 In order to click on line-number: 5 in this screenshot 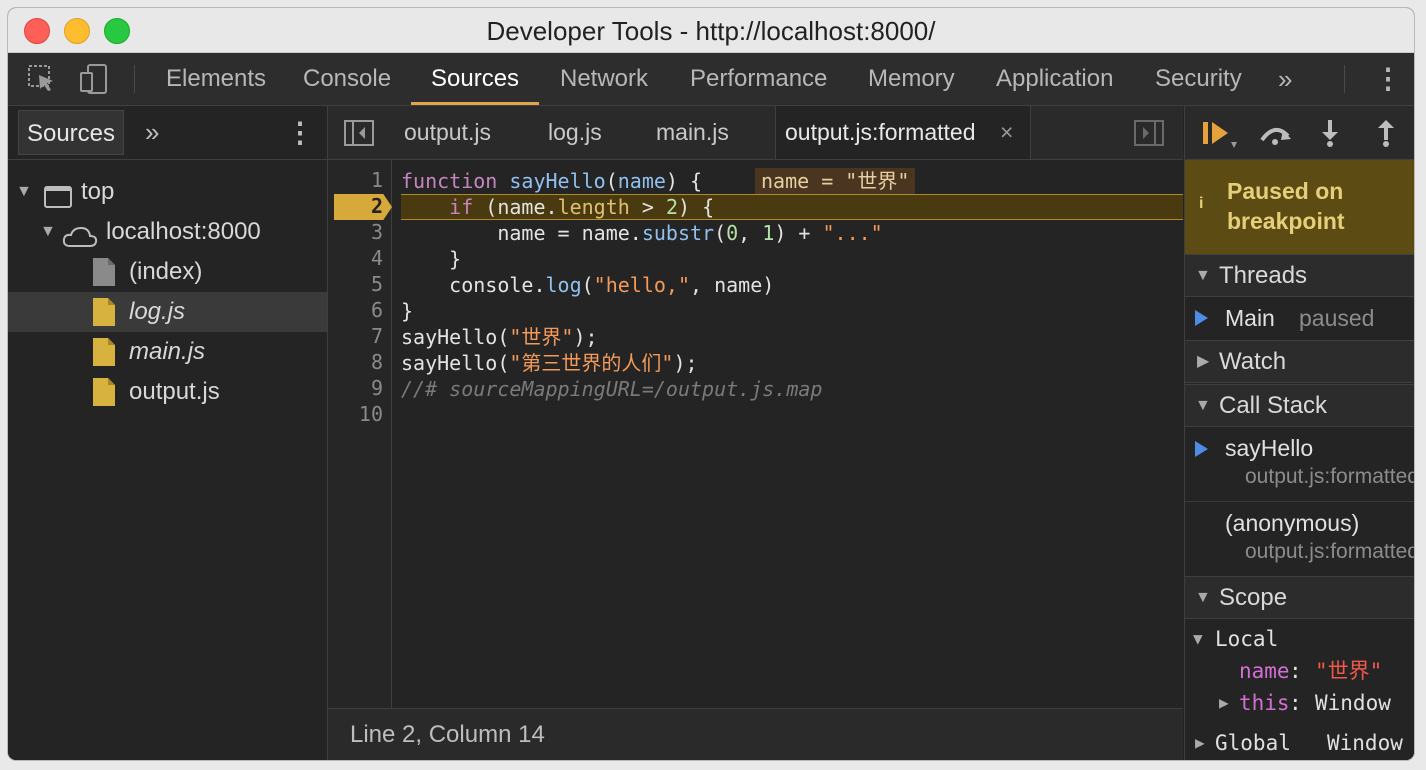, I will do `click(358, 284)`.